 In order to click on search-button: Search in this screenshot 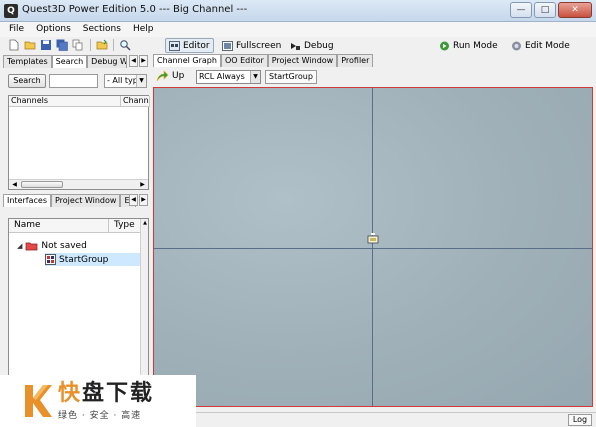, I will do `click(27, 81)`.